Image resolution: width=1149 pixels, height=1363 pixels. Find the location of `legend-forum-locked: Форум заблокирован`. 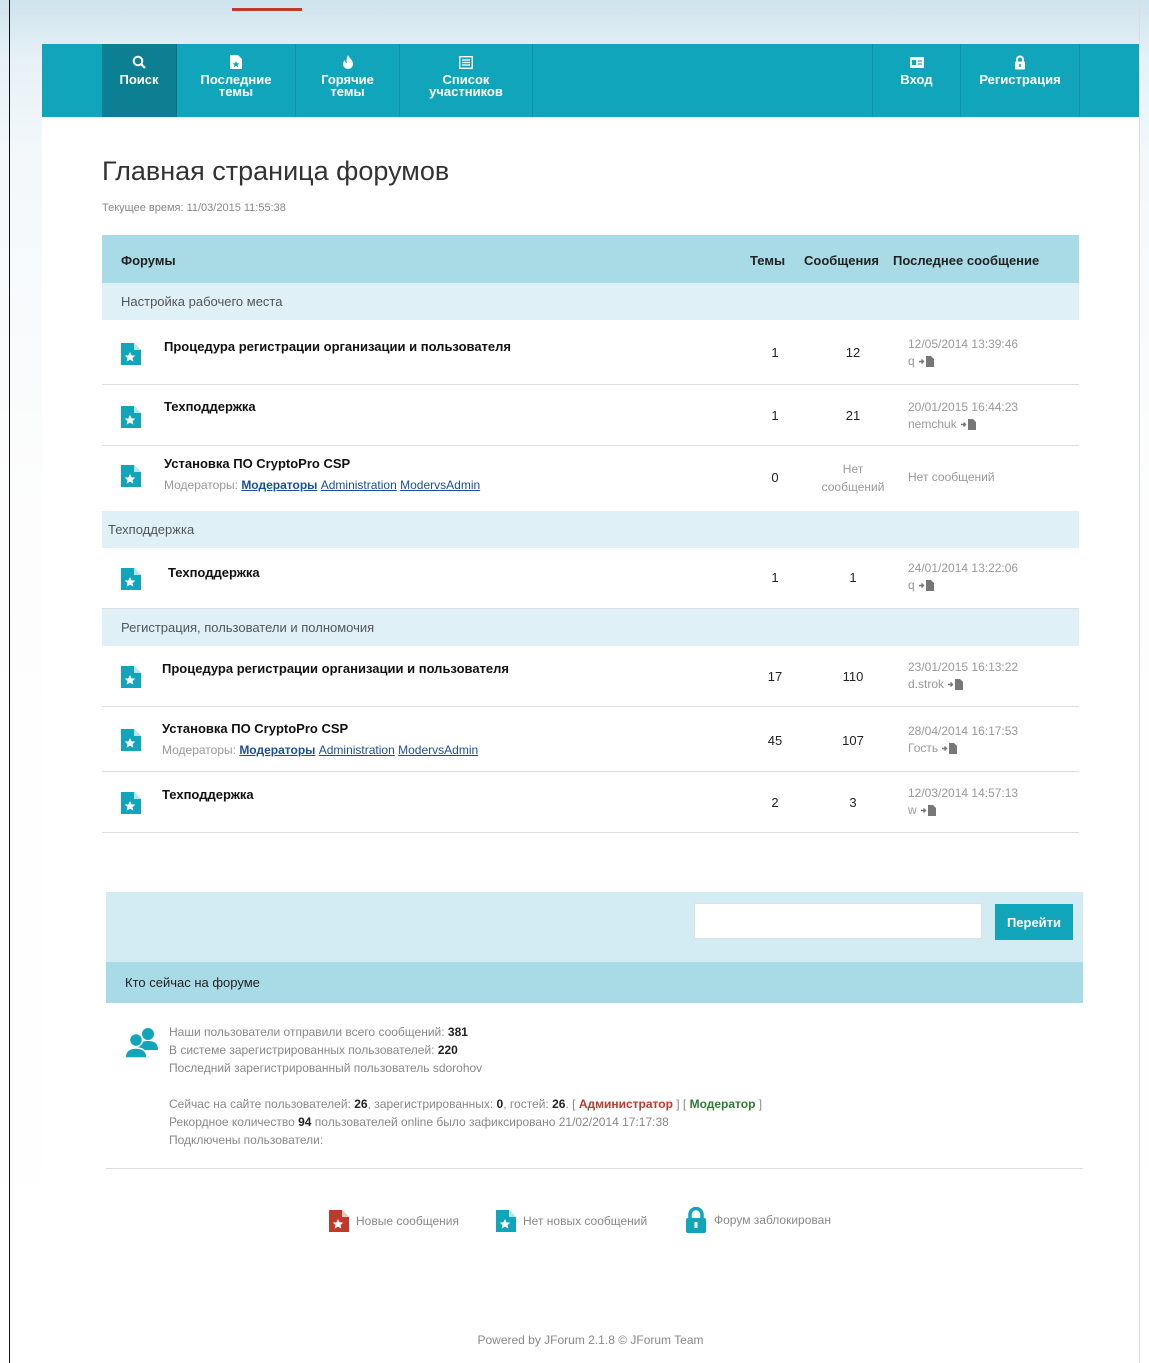

legend-forum-locked: Форум заблокирован is located at coordinates (758, 1220).